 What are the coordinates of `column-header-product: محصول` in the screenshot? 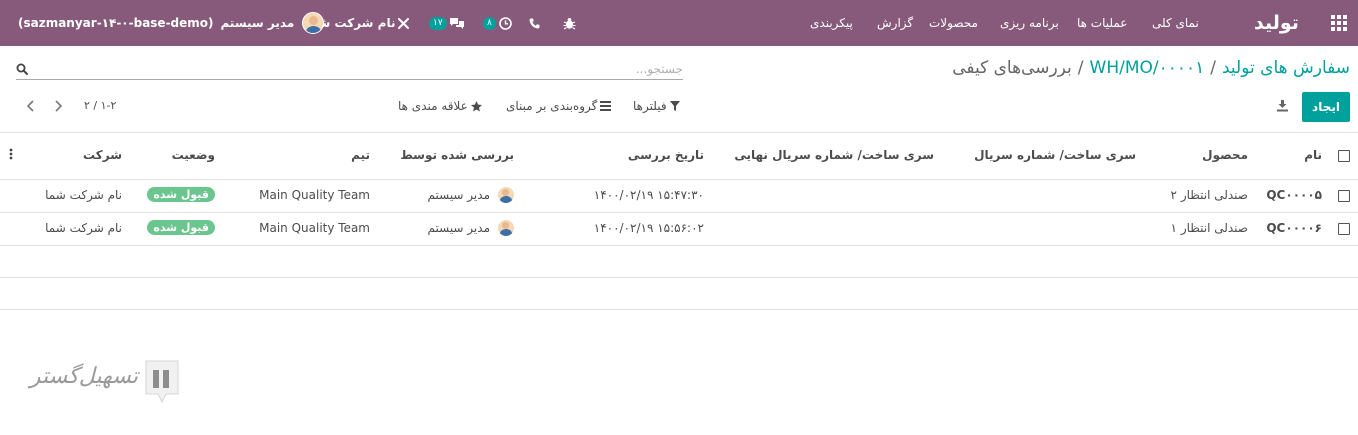 It's located at (1225, 155).